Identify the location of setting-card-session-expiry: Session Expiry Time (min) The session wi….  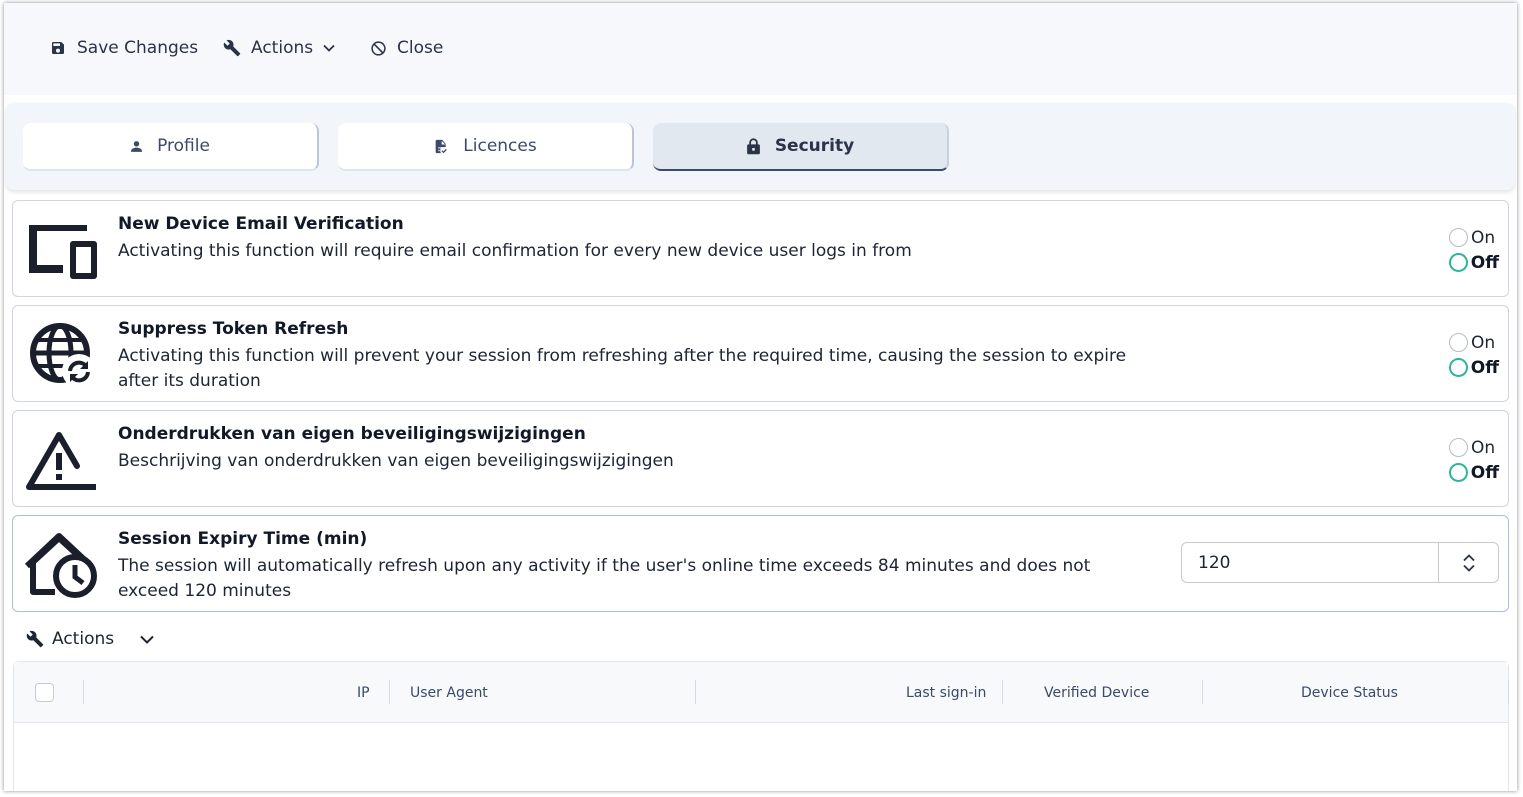
(760, 563).